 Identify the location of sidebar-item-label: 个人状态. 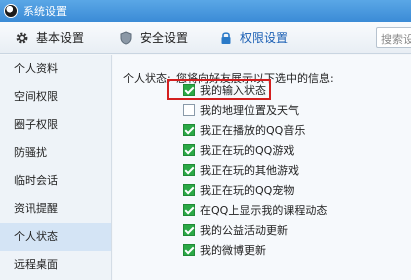
(36, 236).